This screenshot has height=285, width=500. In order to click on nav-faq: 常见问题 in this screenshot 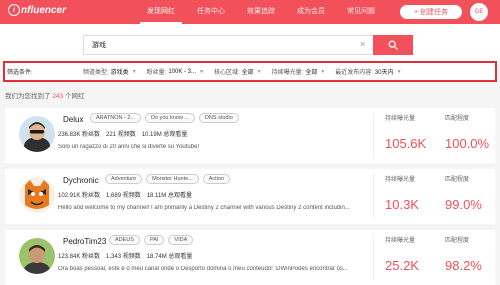, I will do `click(361, 12)`.